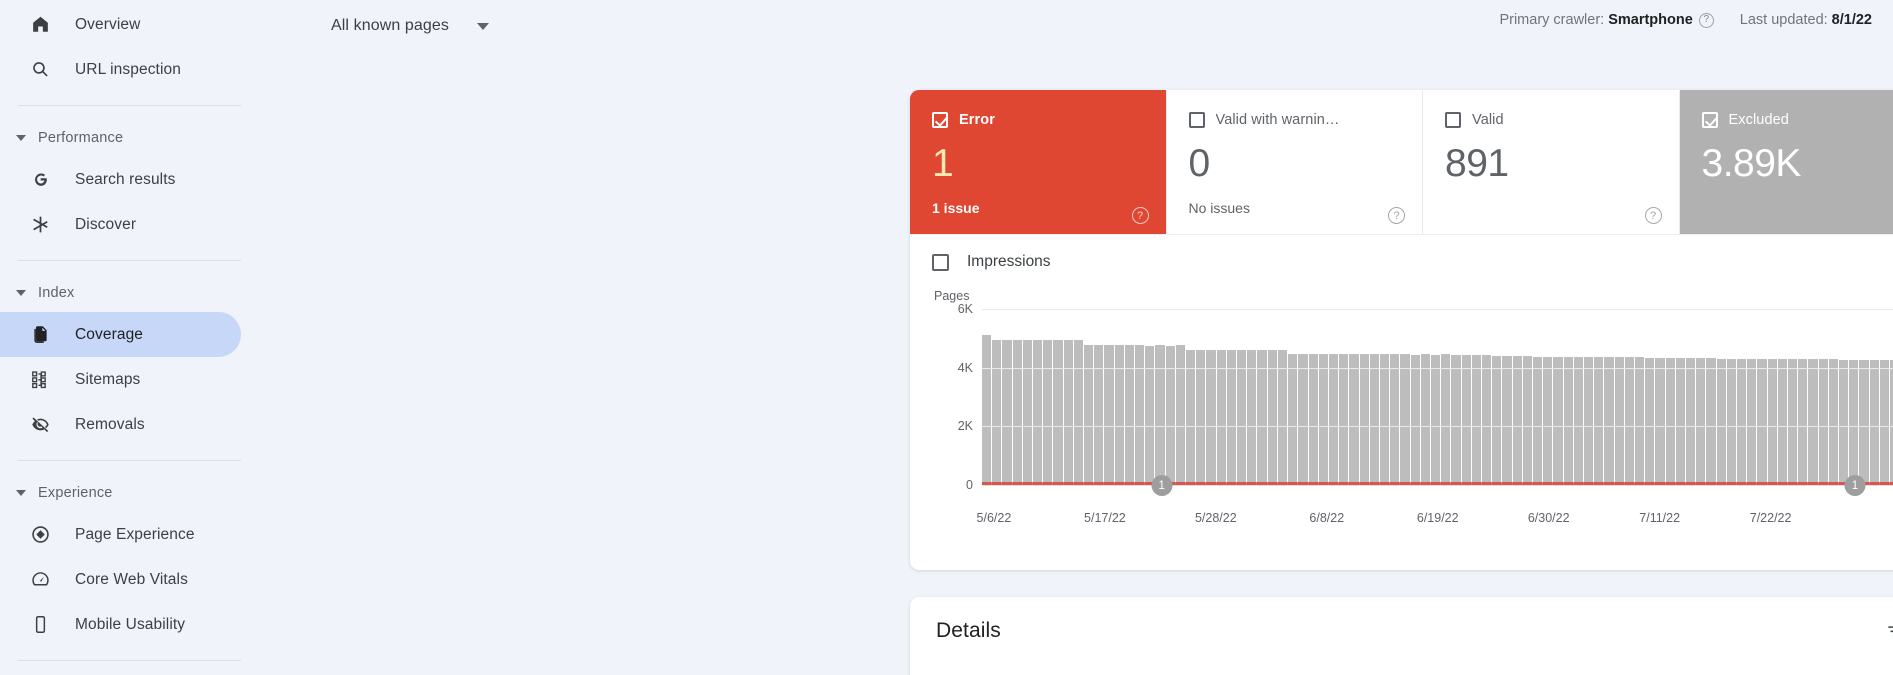  I want to click on sidebar-group-performance: Performance, so click(148, 138).